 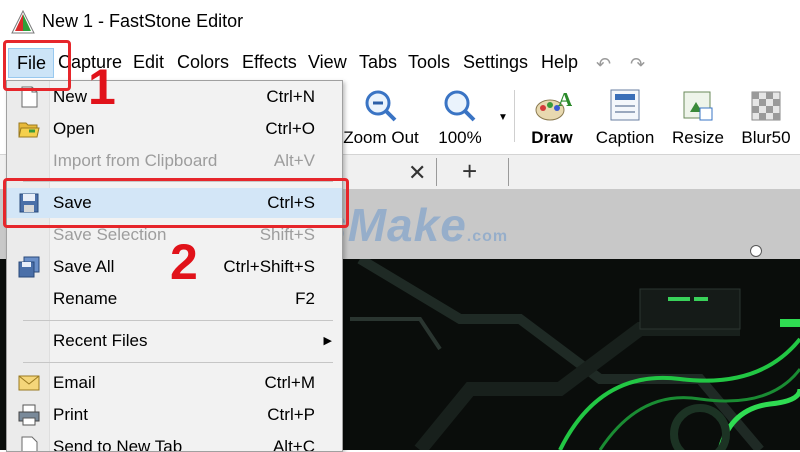 I want to click on menu-help: Help, so click(x=559, y=62).